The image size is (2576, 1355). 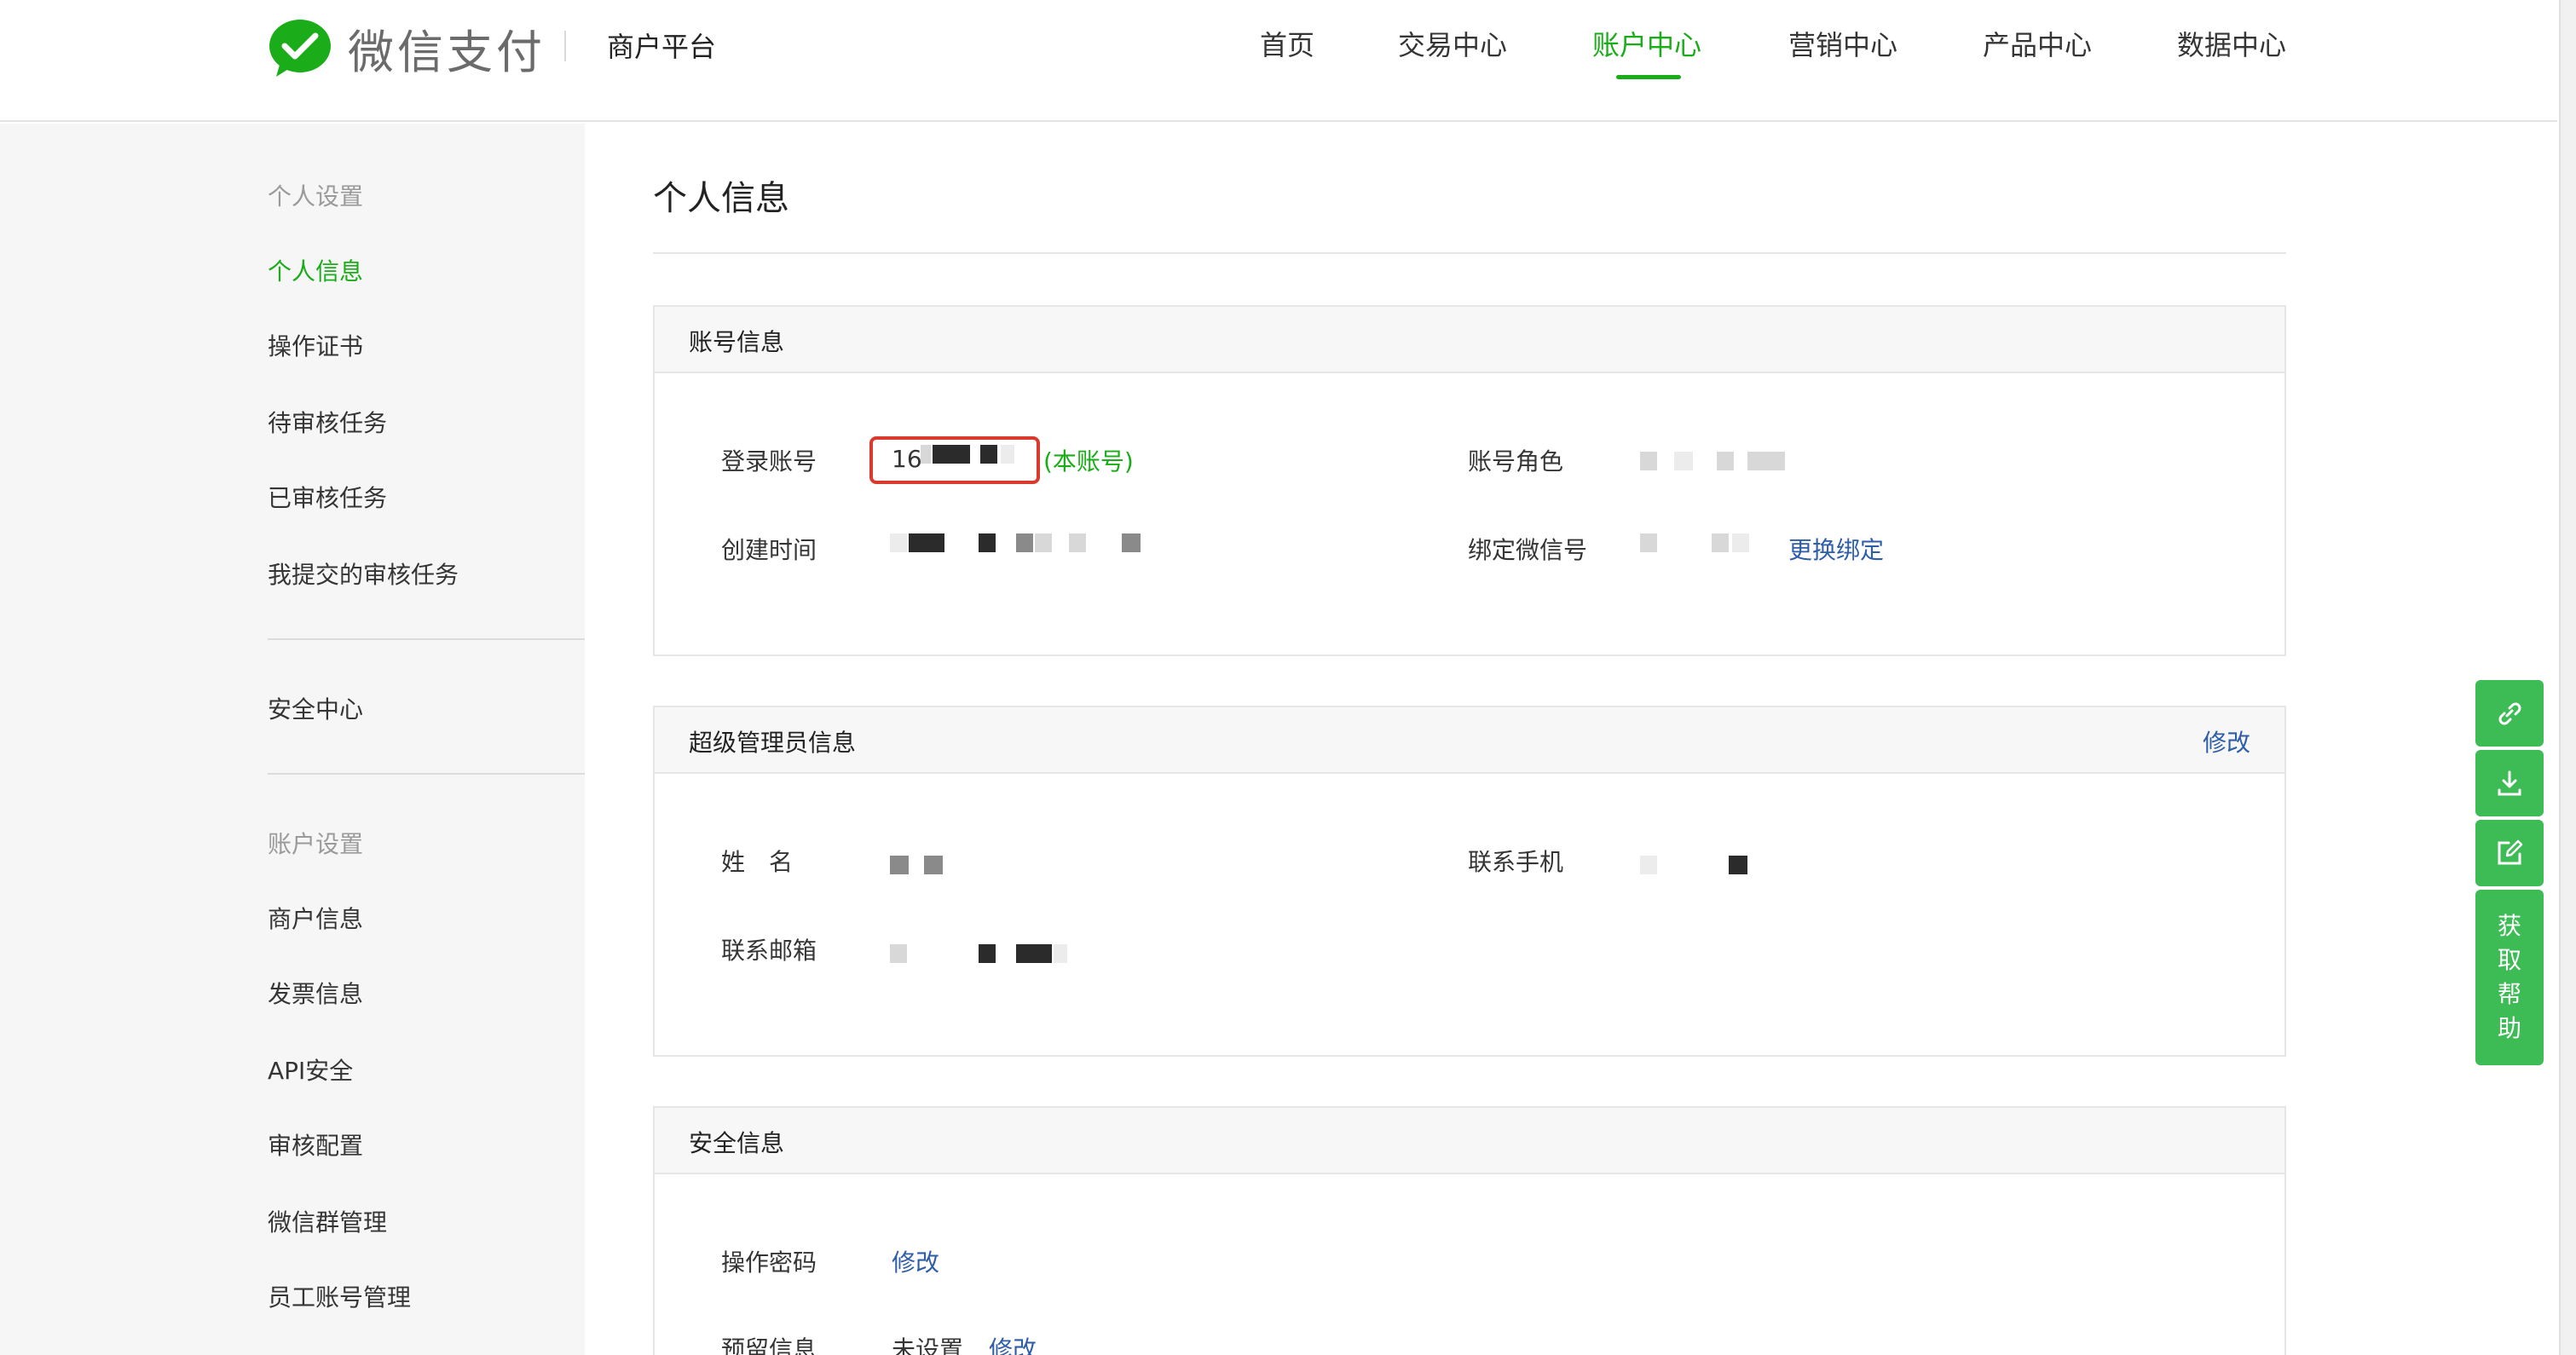 What do you see at coordinates (928, 1345) in the screenshot?
I see `reserved-info-value: 未设置` at bounding box center [928, 1345].